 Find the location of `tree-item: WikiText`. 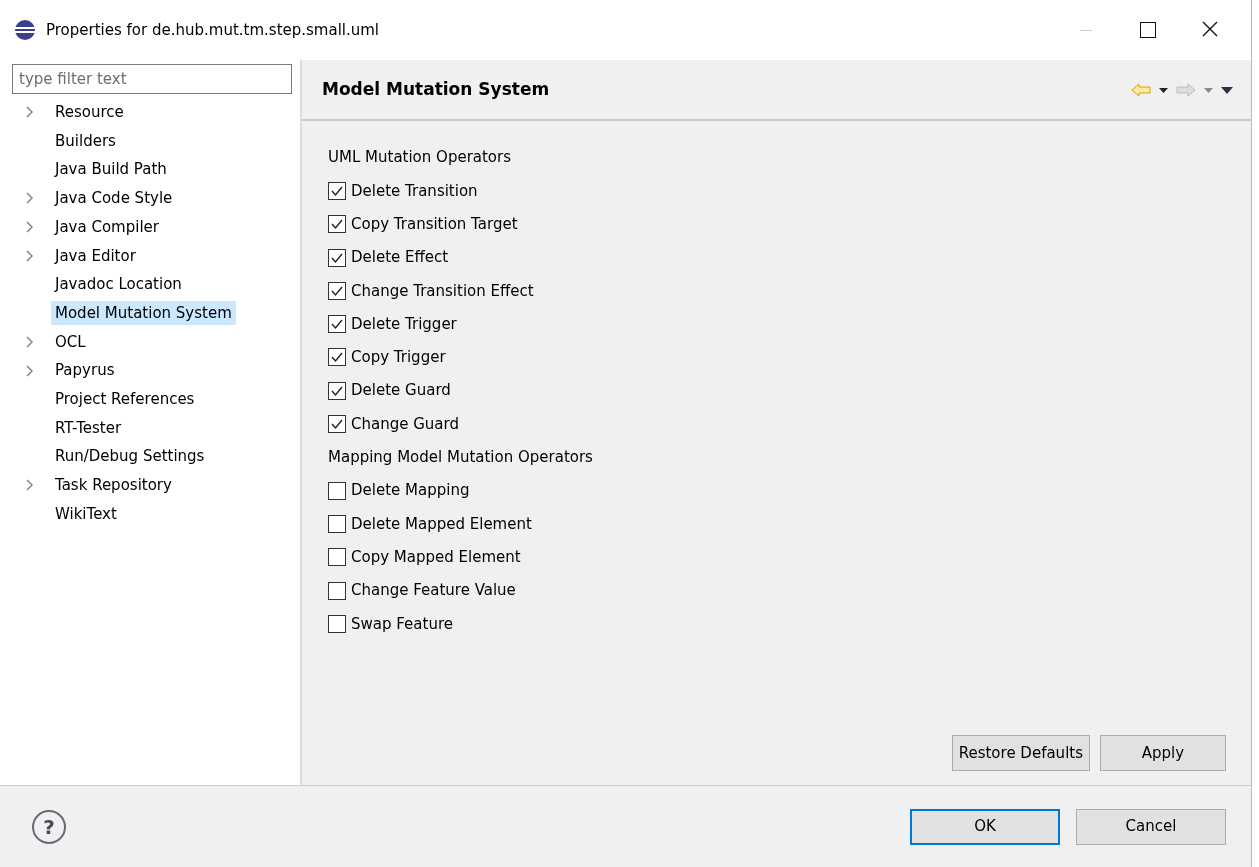

tree-item: WikiText is located at coordinates (86, 514).